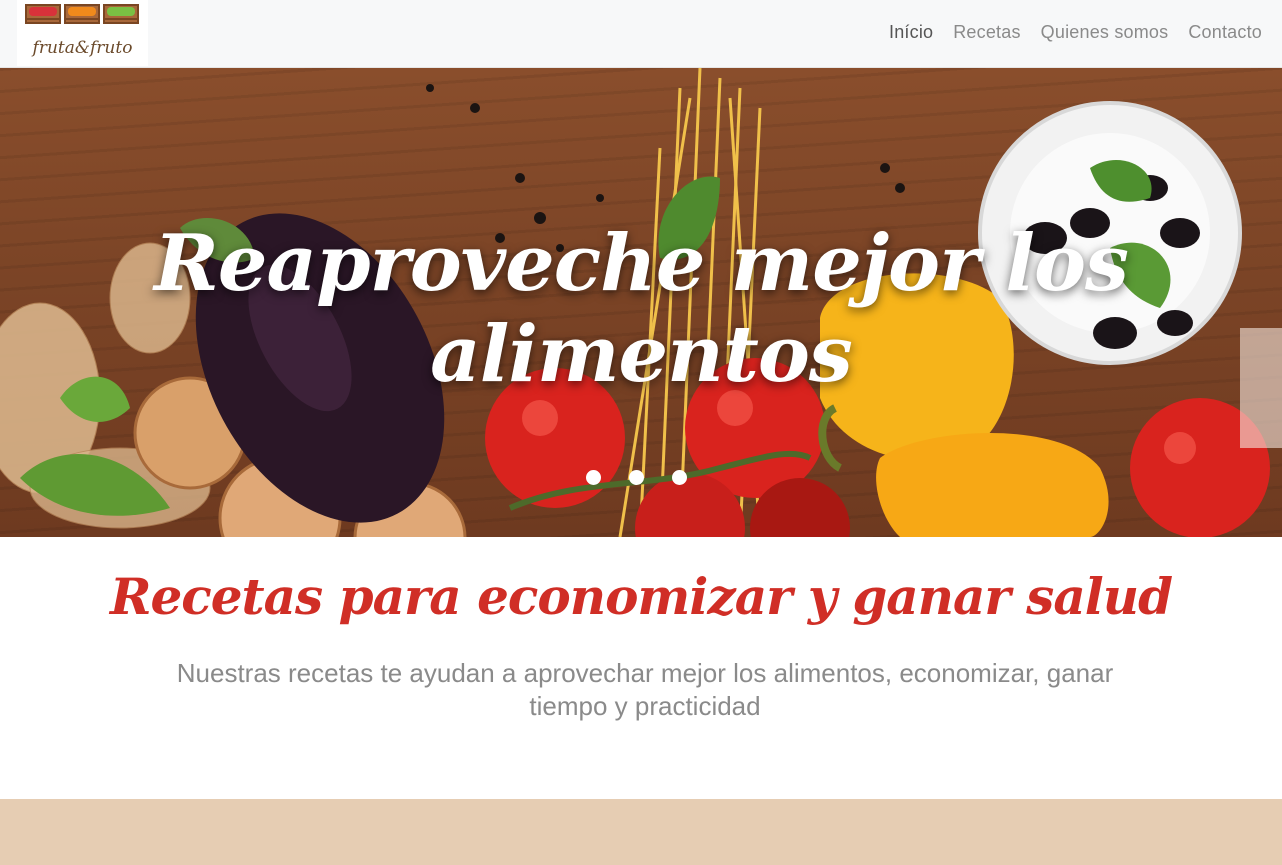 The image size is (1282, 865). Describe the element at coordinates (82, 14) in the screenshot. I see `crate-orange-icon` at that location.